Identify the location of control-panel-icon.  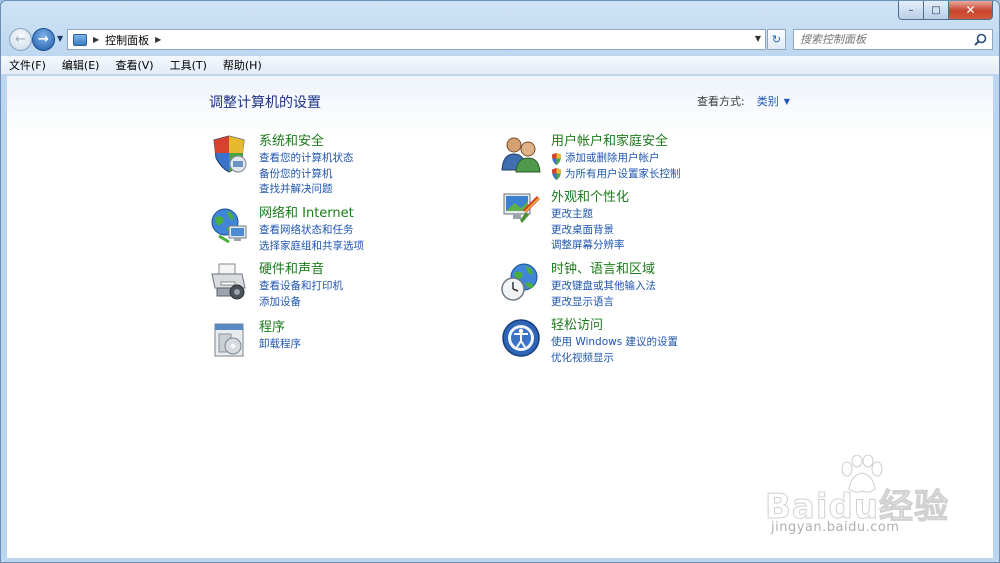
(80, 39).